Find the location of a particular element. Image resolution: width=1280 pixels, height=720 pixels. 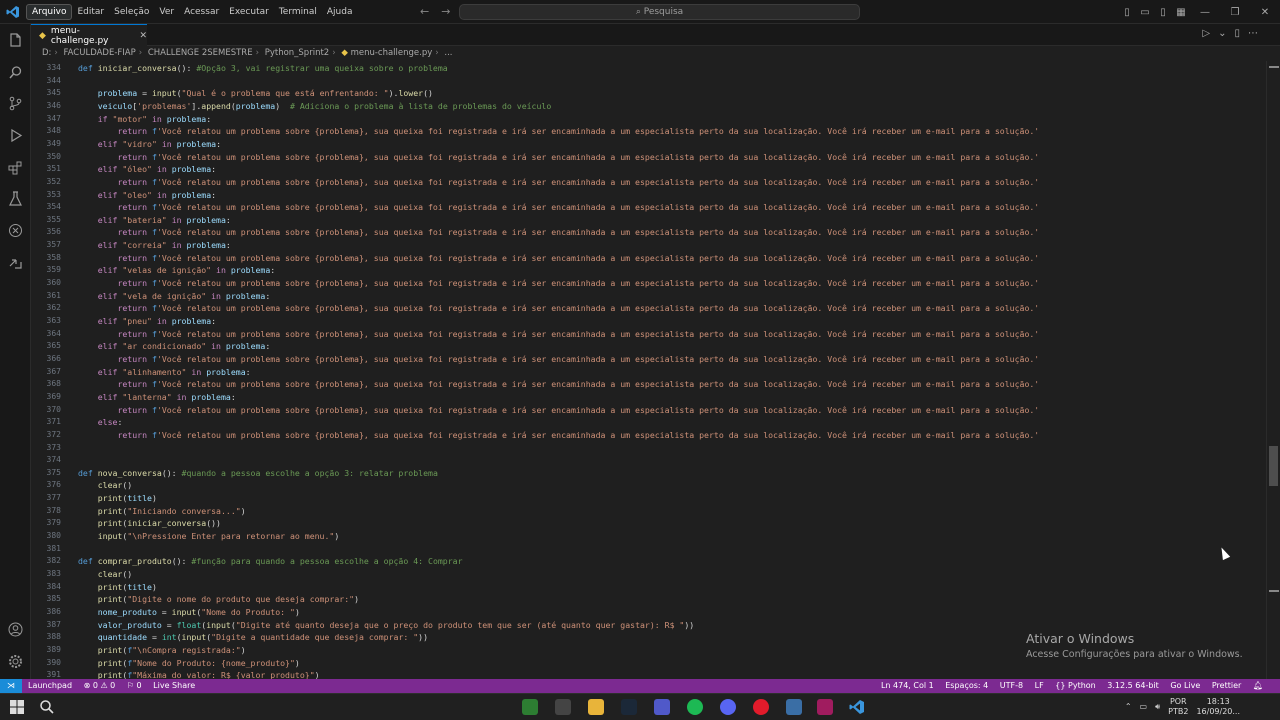

code-line: print("Iniciando conversa...") is located at coordinates (162, 511).